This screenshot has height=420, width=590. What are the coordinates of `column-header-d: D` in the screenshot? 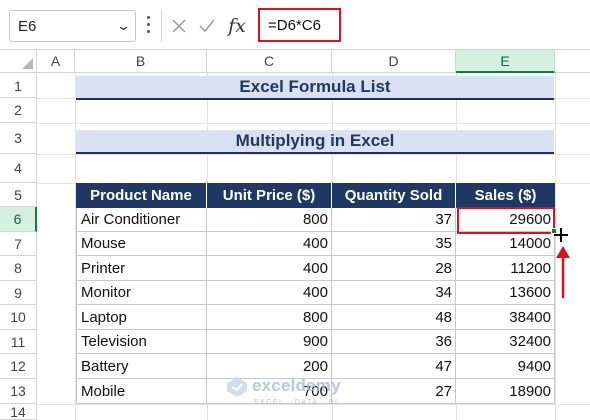 It's located at (394, 61).